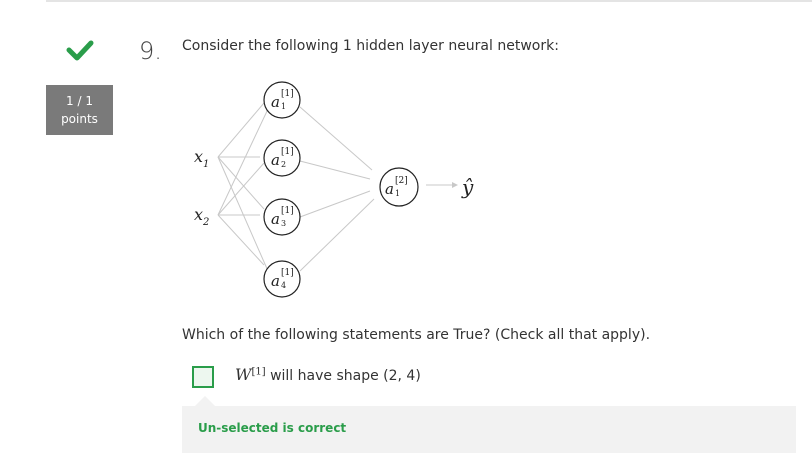 The image size is (812, 457). Describe the element at coordinates (80, 50) in the screenshot. I see `checkmark-icon` at that location.